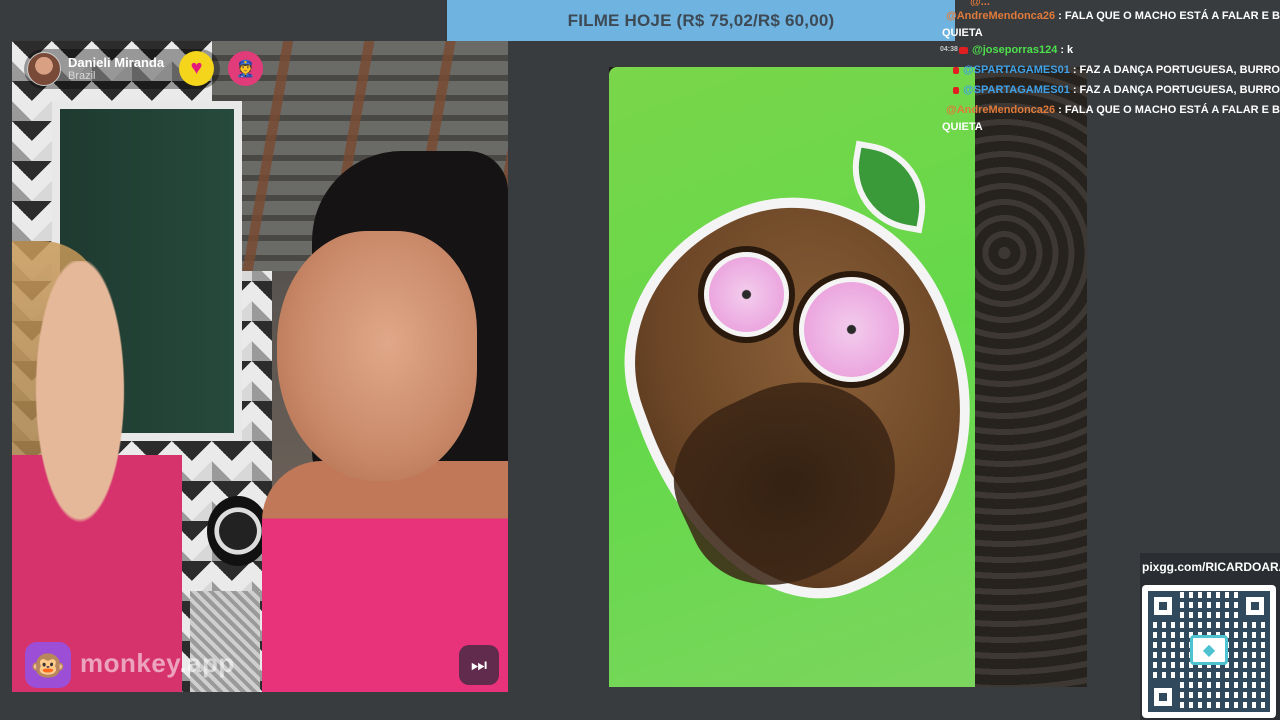 The image size is (1280, 720). What do you see at coordinates (157, 663) in the screenshot?
I see `app-watermark: monkey.app` at bounding box center [157, 663].